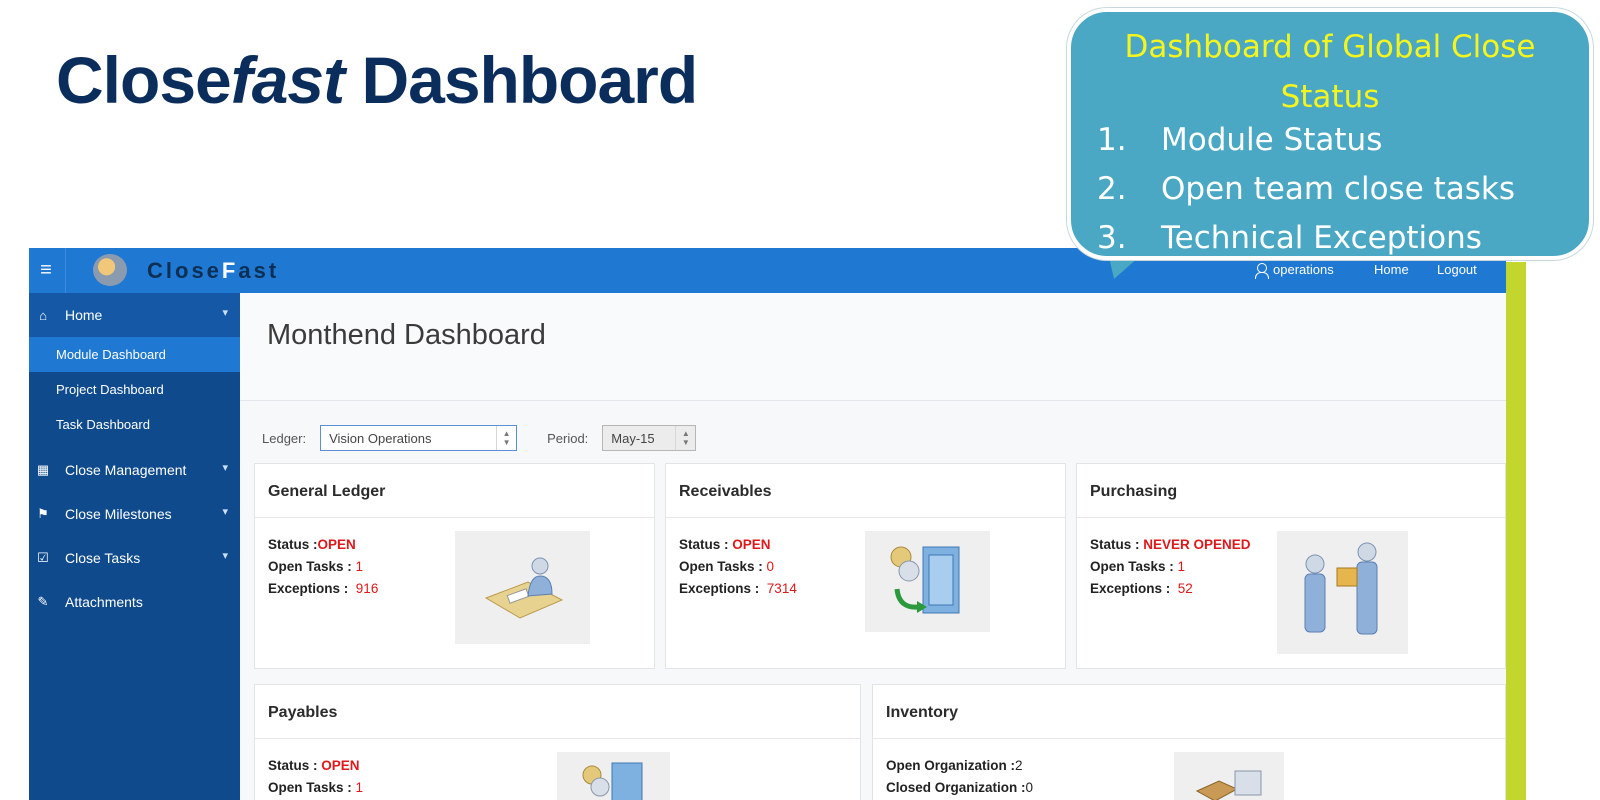 This screenshot has width=1600, height=800. What do you see at coordinates (521, 80) in the screenshot?
I see `slide-title-part2: Dashboard` at bounding box center [521, 80].